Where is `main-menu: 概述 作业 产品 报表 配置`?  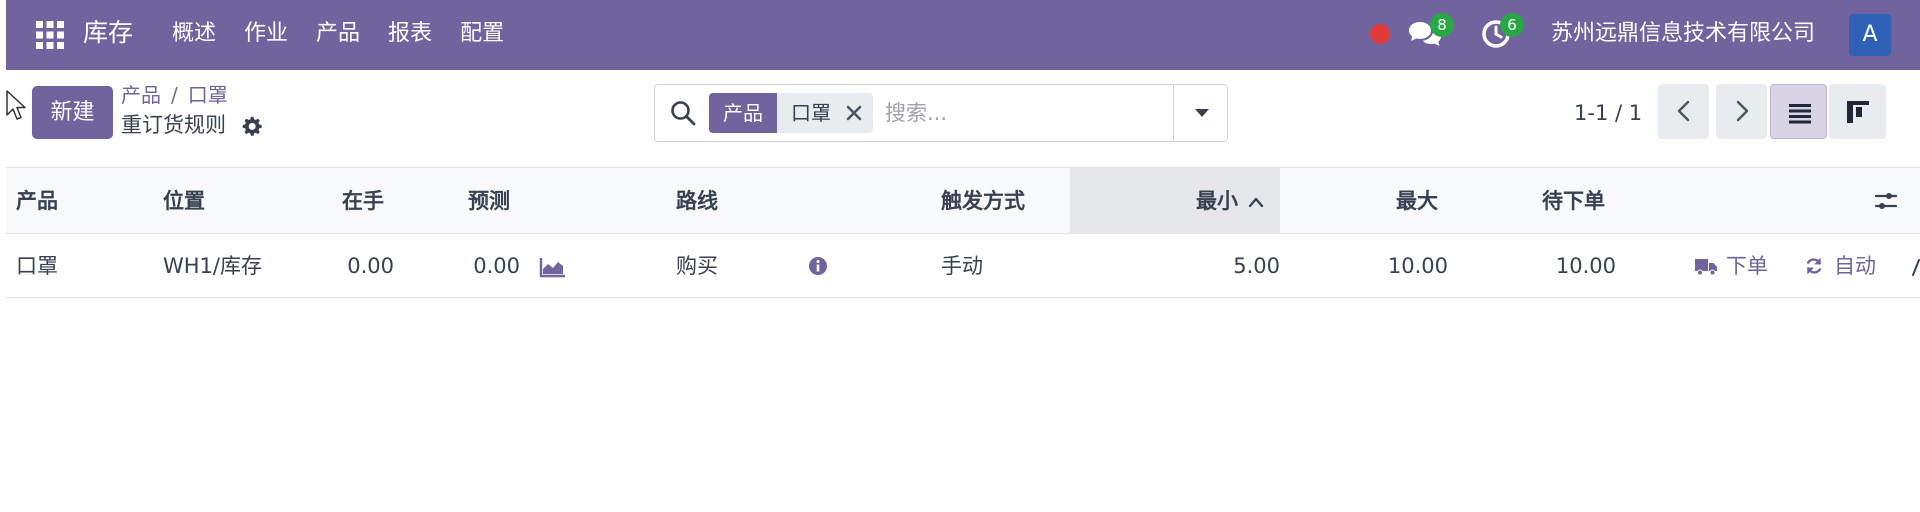 main-menu: 概述 作业 产品 报表 配置 is located at coordinates (352, 34).